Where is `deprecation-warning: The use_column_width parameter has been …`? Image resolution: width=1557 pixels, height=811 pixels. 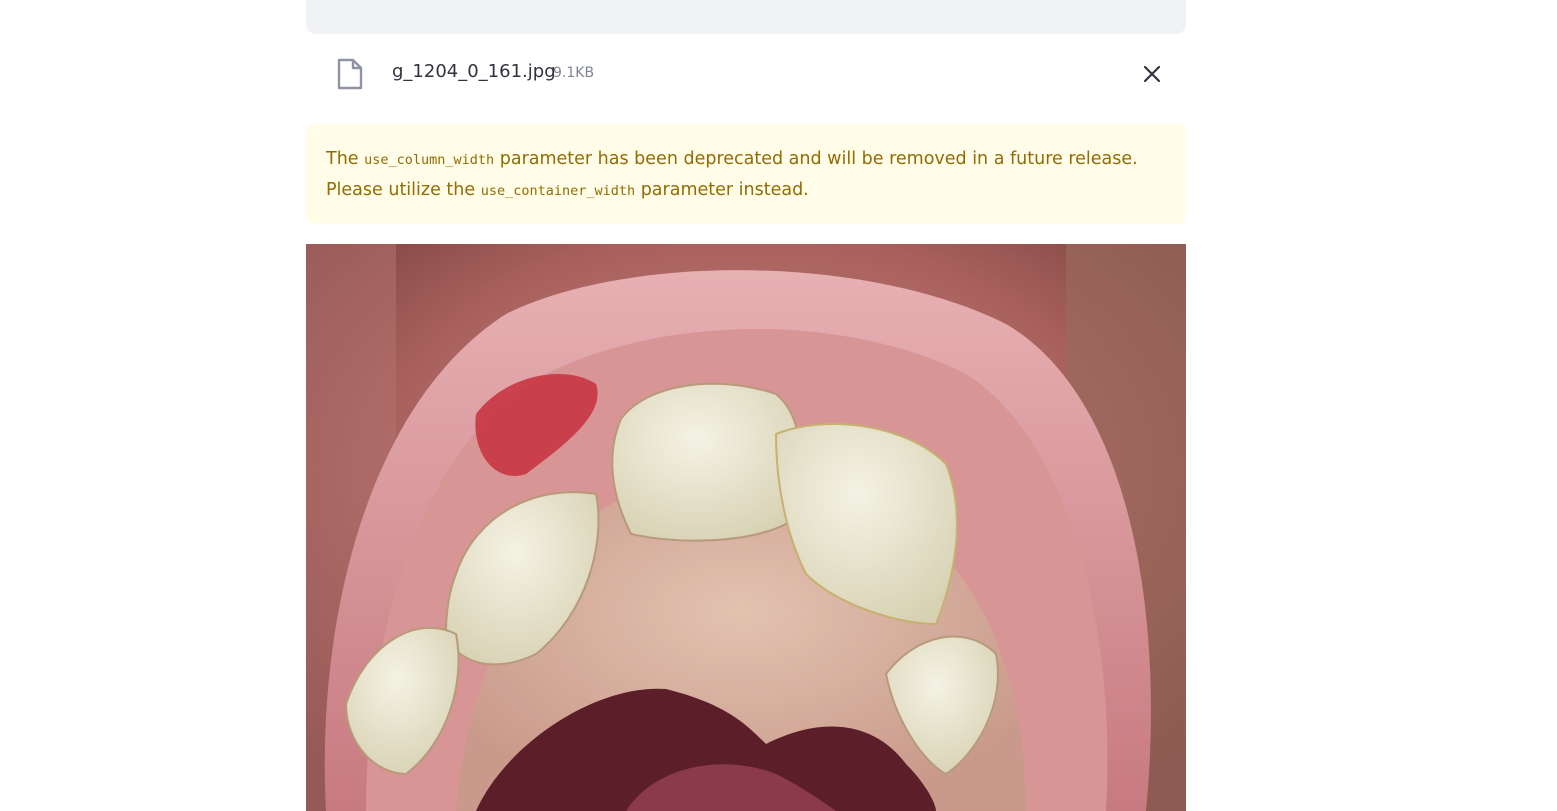
deprecation-warning: The use_column_width parameter has been … is located at coordinates (746, 174).